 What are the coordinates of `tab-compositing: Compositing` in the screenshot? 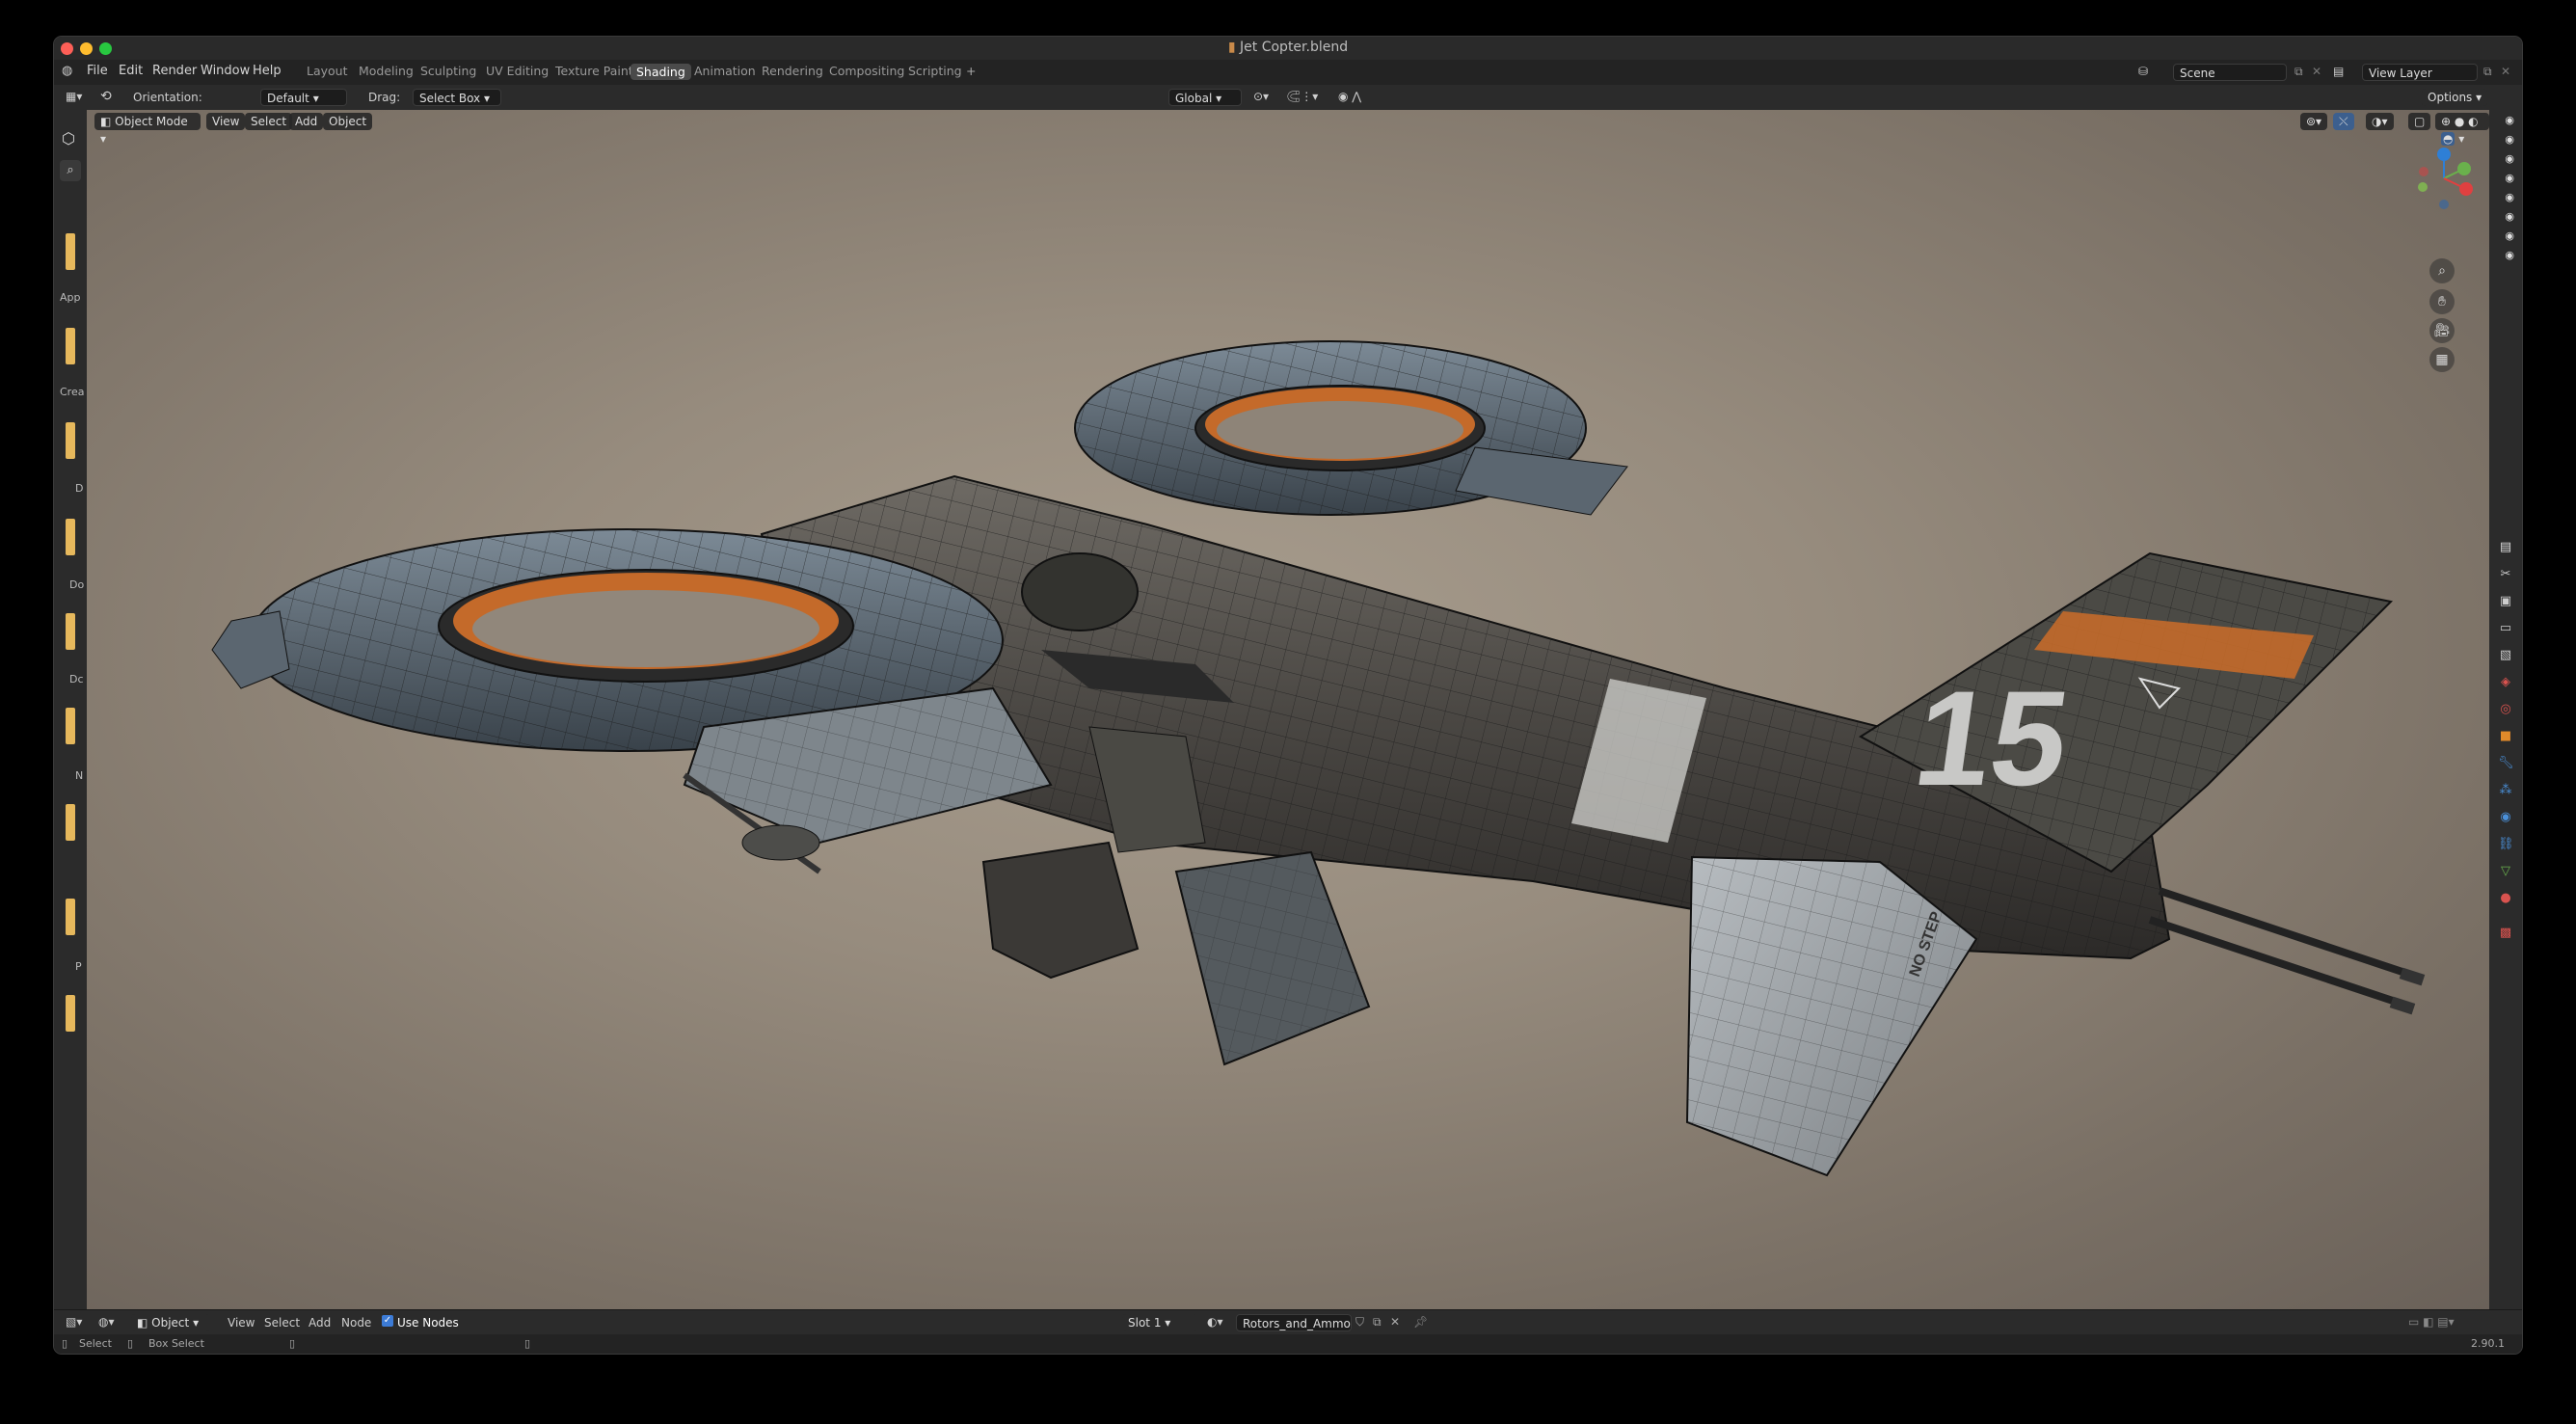 It's located at (866, 71).